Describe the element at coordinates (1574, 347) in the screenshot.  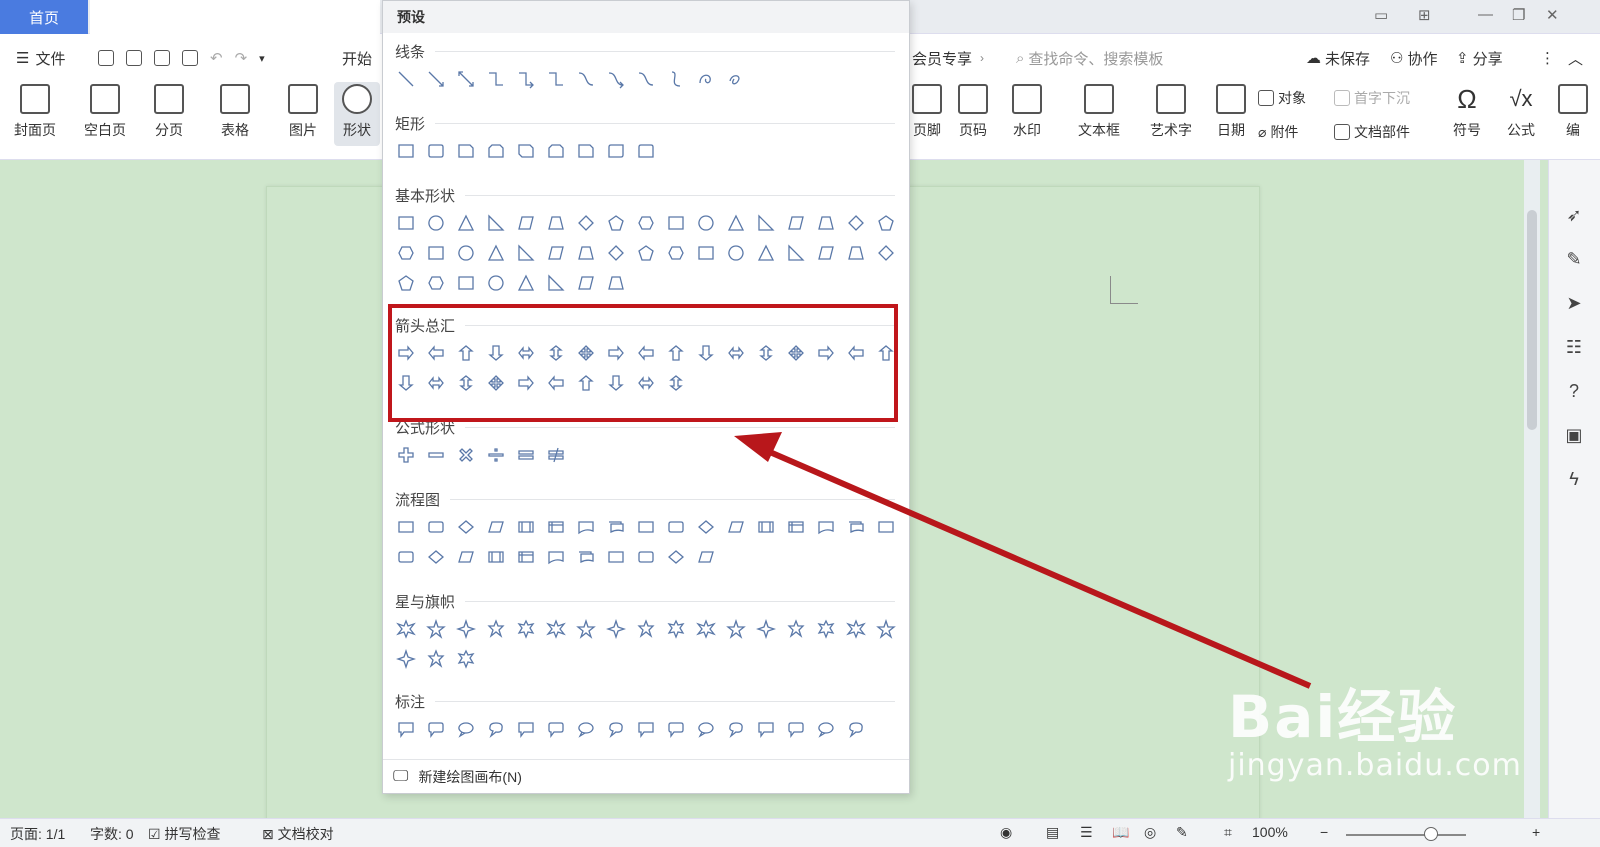
I see `settings-sliders-icon: ☷` at that location.